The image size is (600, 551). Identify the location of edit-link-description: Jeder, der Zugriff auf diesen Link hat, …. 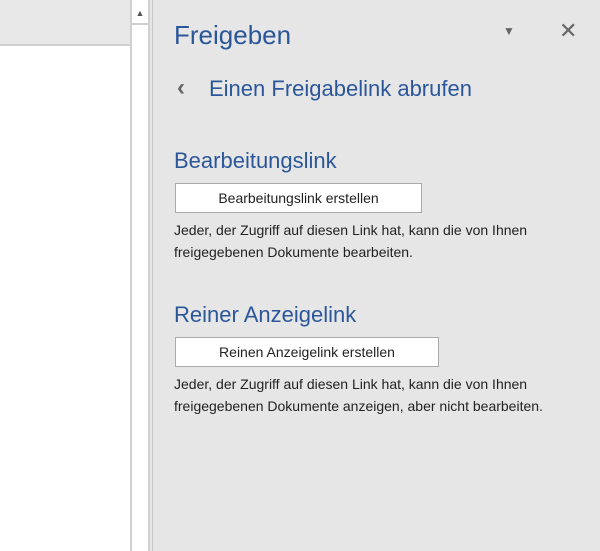
(351, 241).